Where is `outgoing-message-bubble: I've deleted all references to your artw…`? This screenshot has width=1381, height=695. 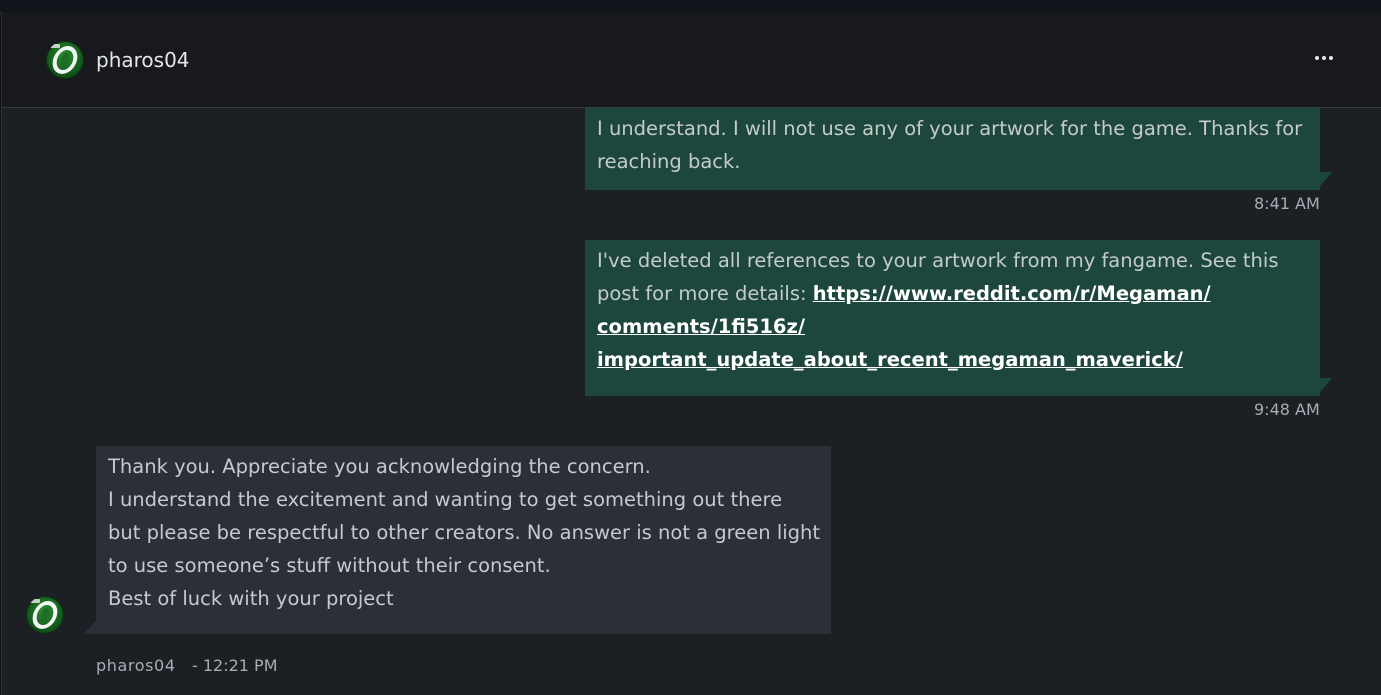 outgoing-message-bubble: I've deleted all references to your artw… is located at coordinates (952, 318).